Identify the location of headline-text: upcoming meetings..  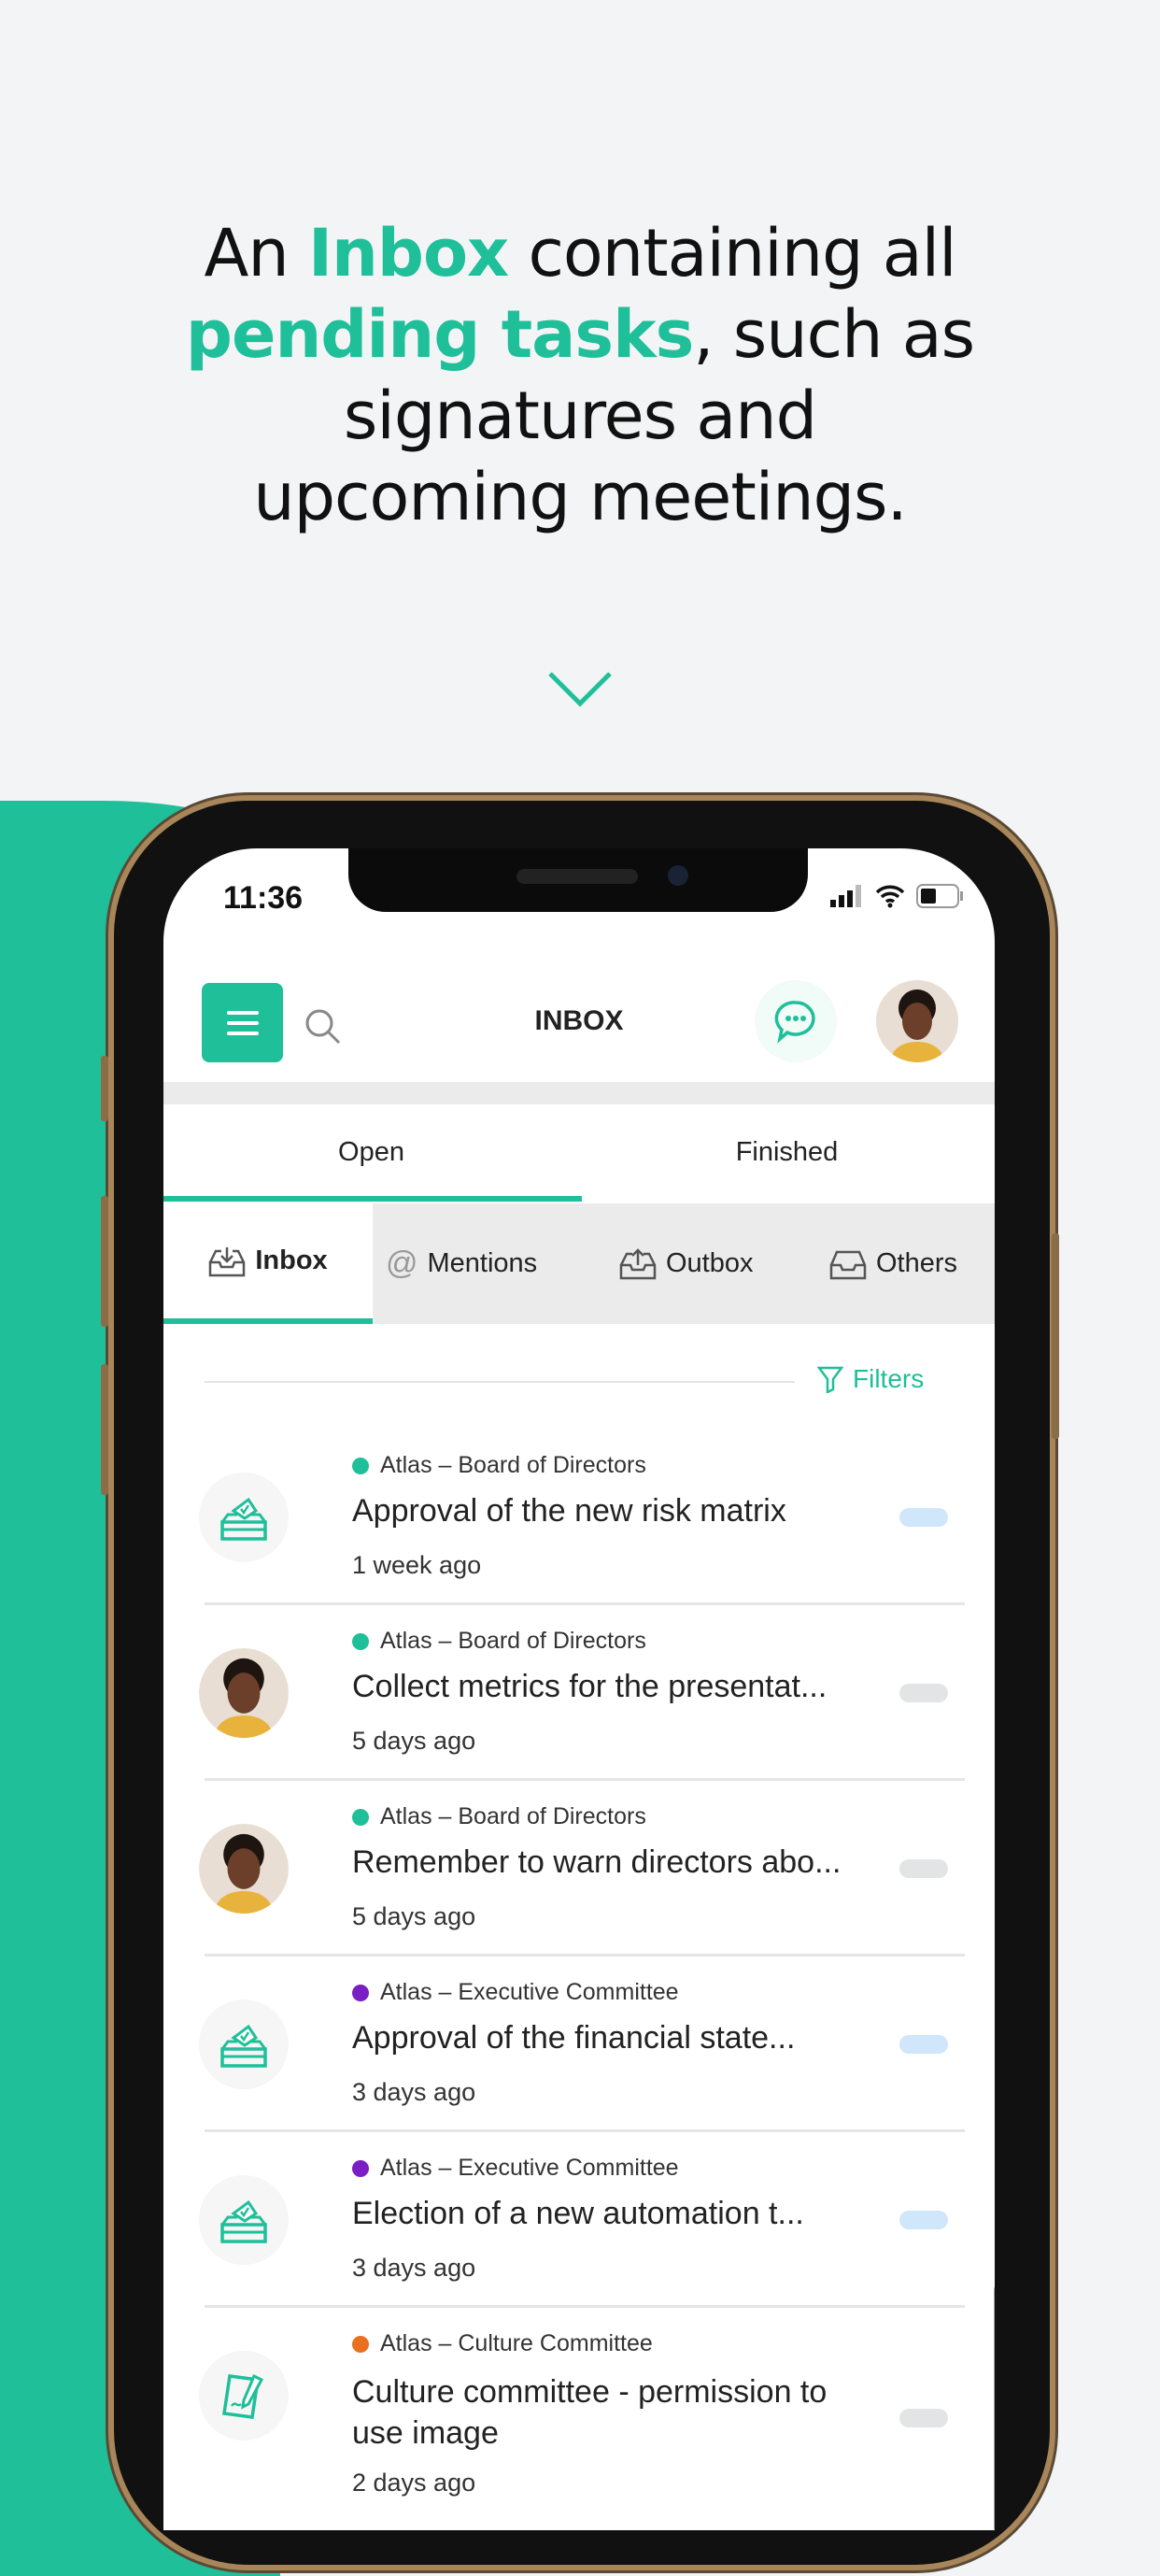
(581, 497).